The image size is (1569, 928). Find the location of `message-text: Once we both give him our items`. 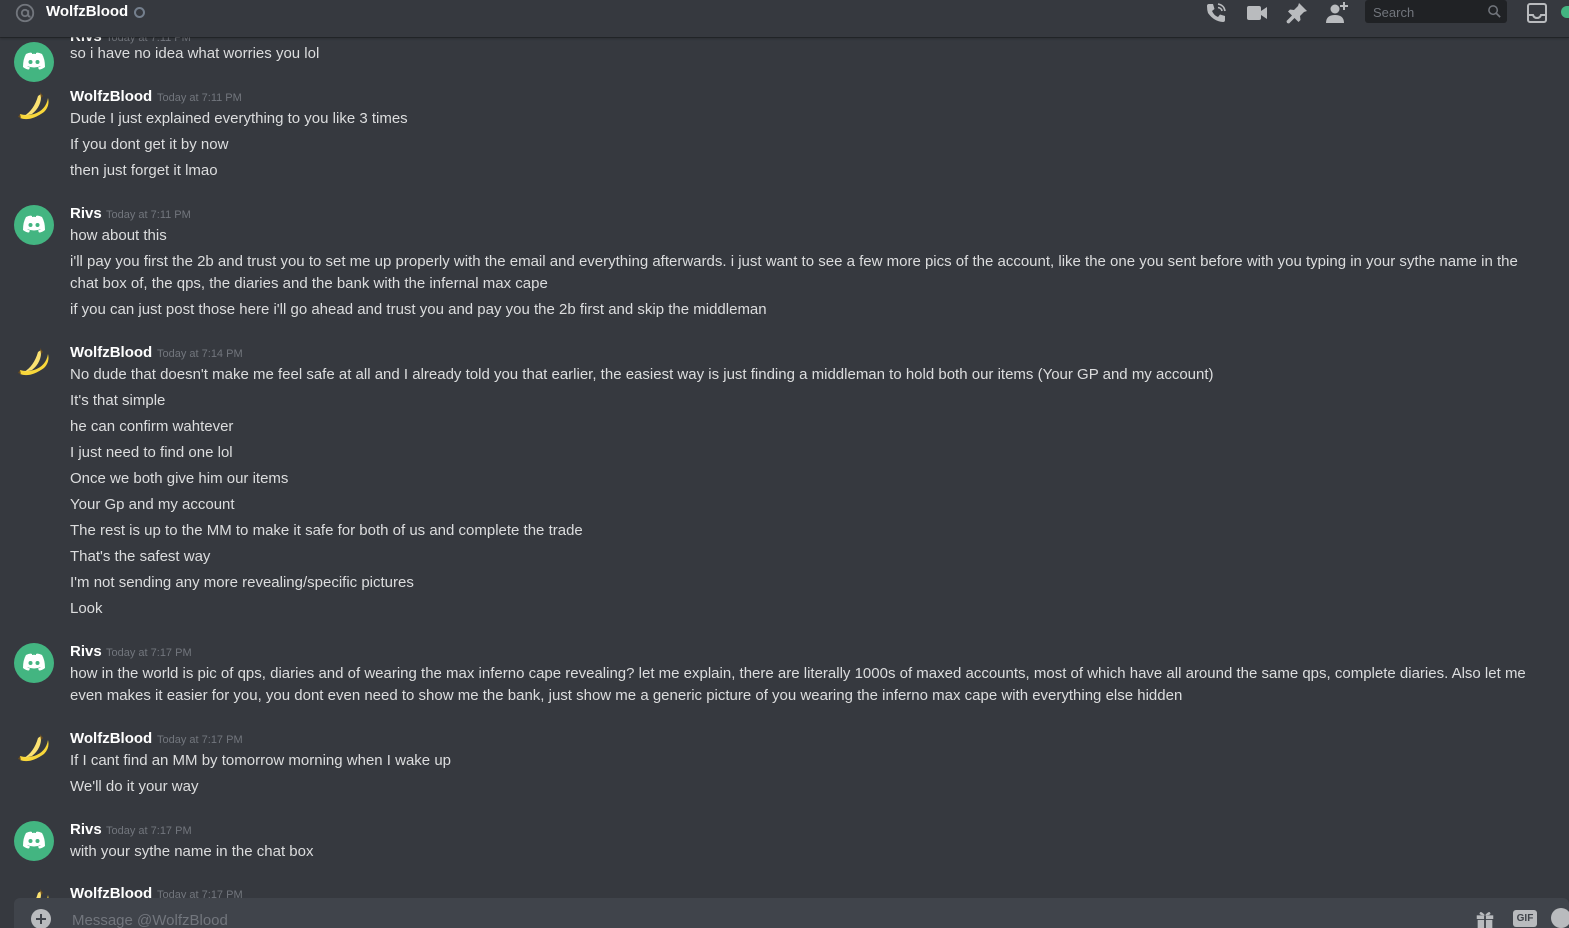

message-text: Once we both give him our items is located at coordinates (179, 478).